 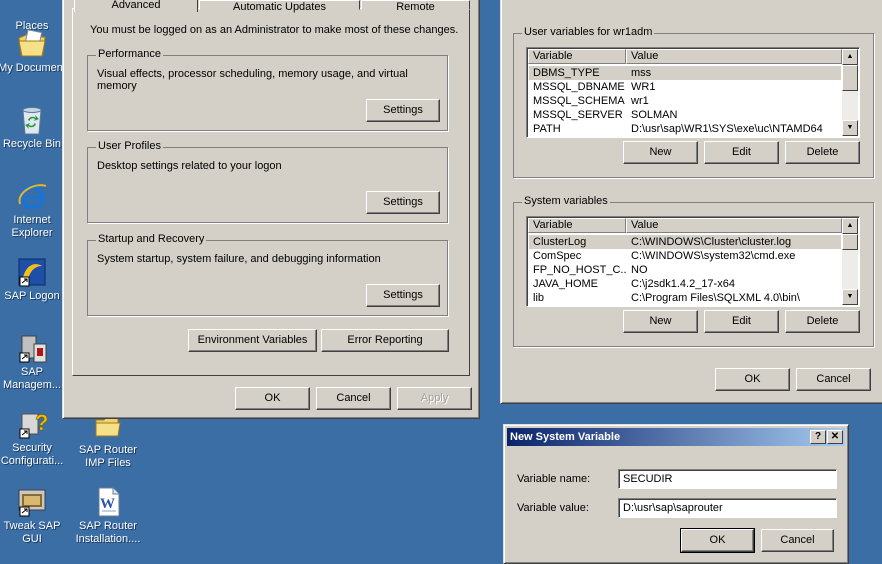 I want to click on variable-value: WR1, so click(x=643, y=87).